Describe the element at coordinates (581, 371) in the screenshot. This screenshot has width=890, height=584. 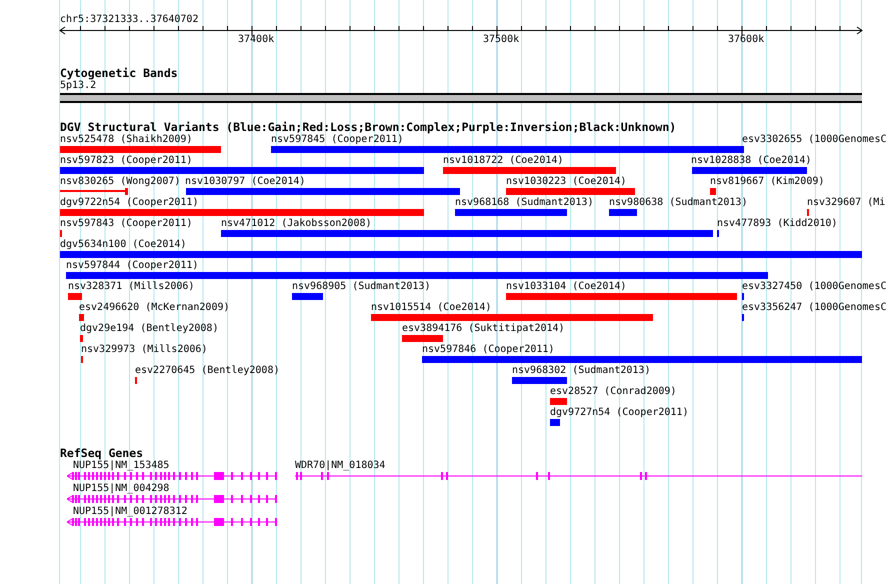
I see `variant-label: nsv968302 (Sudmant2013)` at that location.